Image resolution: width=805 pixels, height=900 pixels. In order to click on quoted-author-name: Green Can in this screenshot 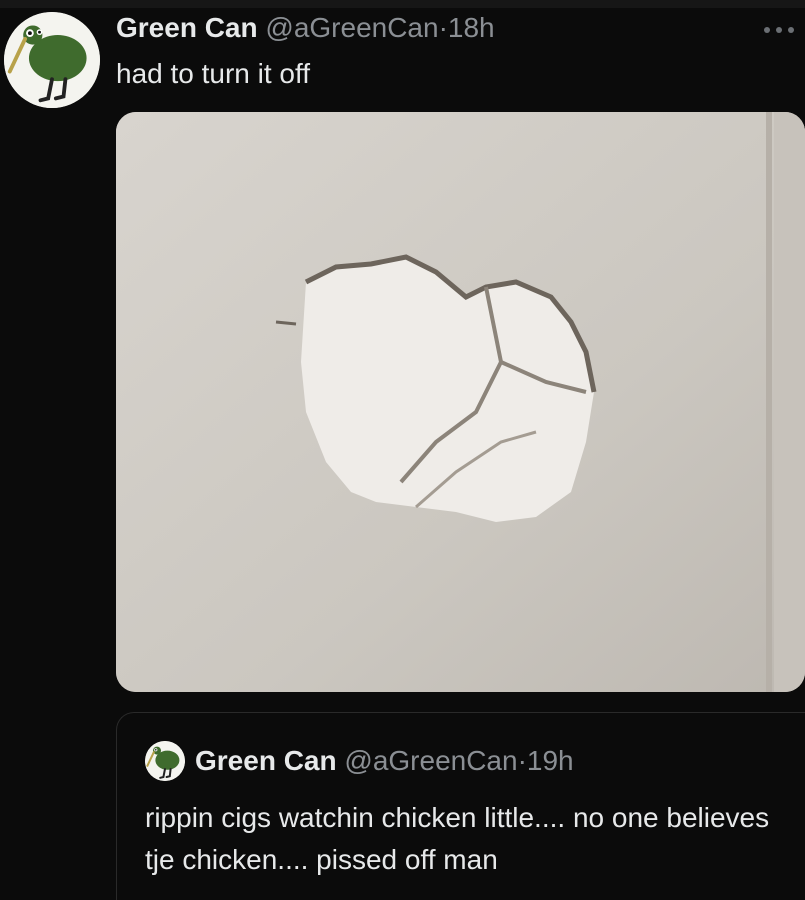, I will do `click(266, 760)`.